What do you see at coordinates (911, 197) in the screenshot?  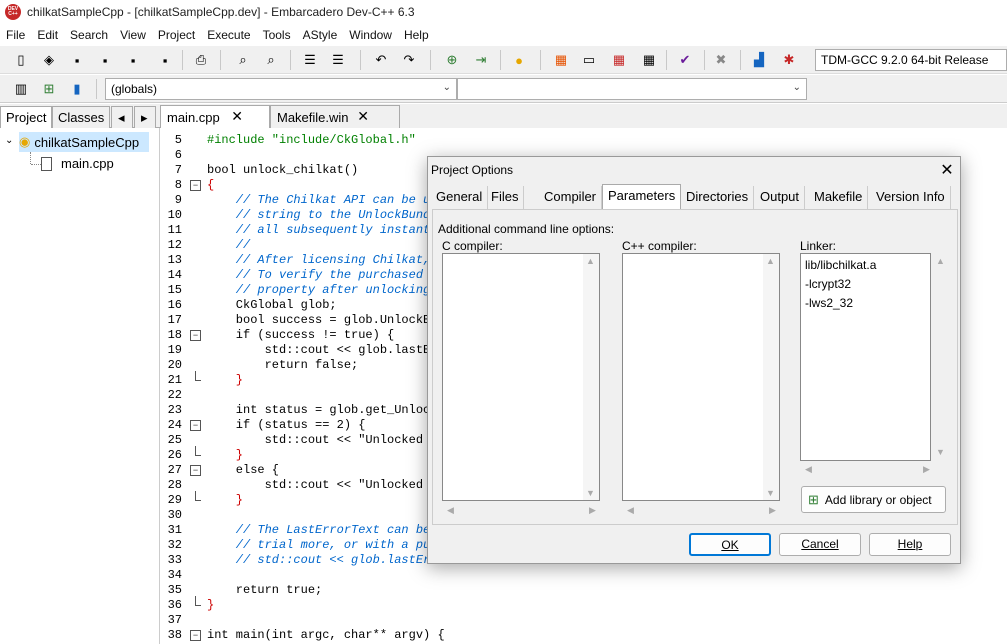 I see `dtab-version-info: Version Info` at bounding box center [911, 197].